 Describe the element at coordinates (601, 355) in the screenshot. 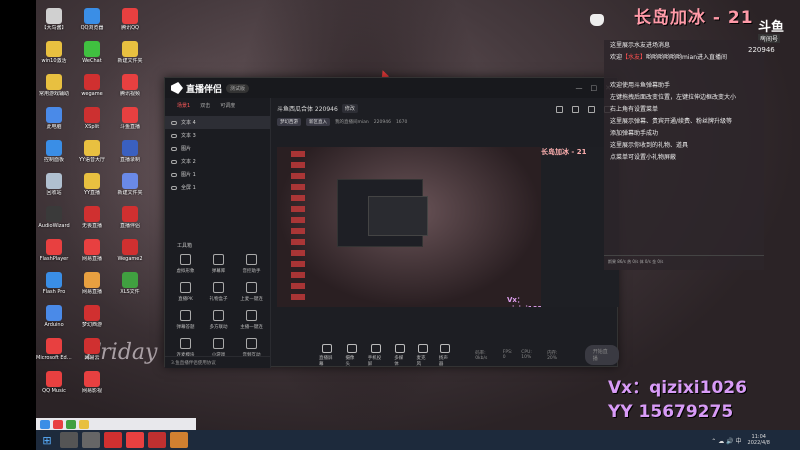

I see `start-live-button: 开始直播` at that location.